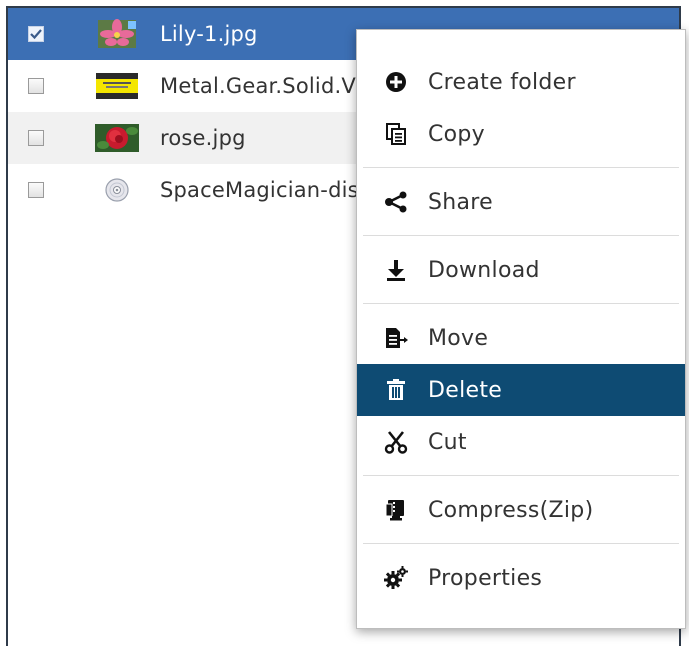  I want to click on checkmark-icon, so click(36, 34).